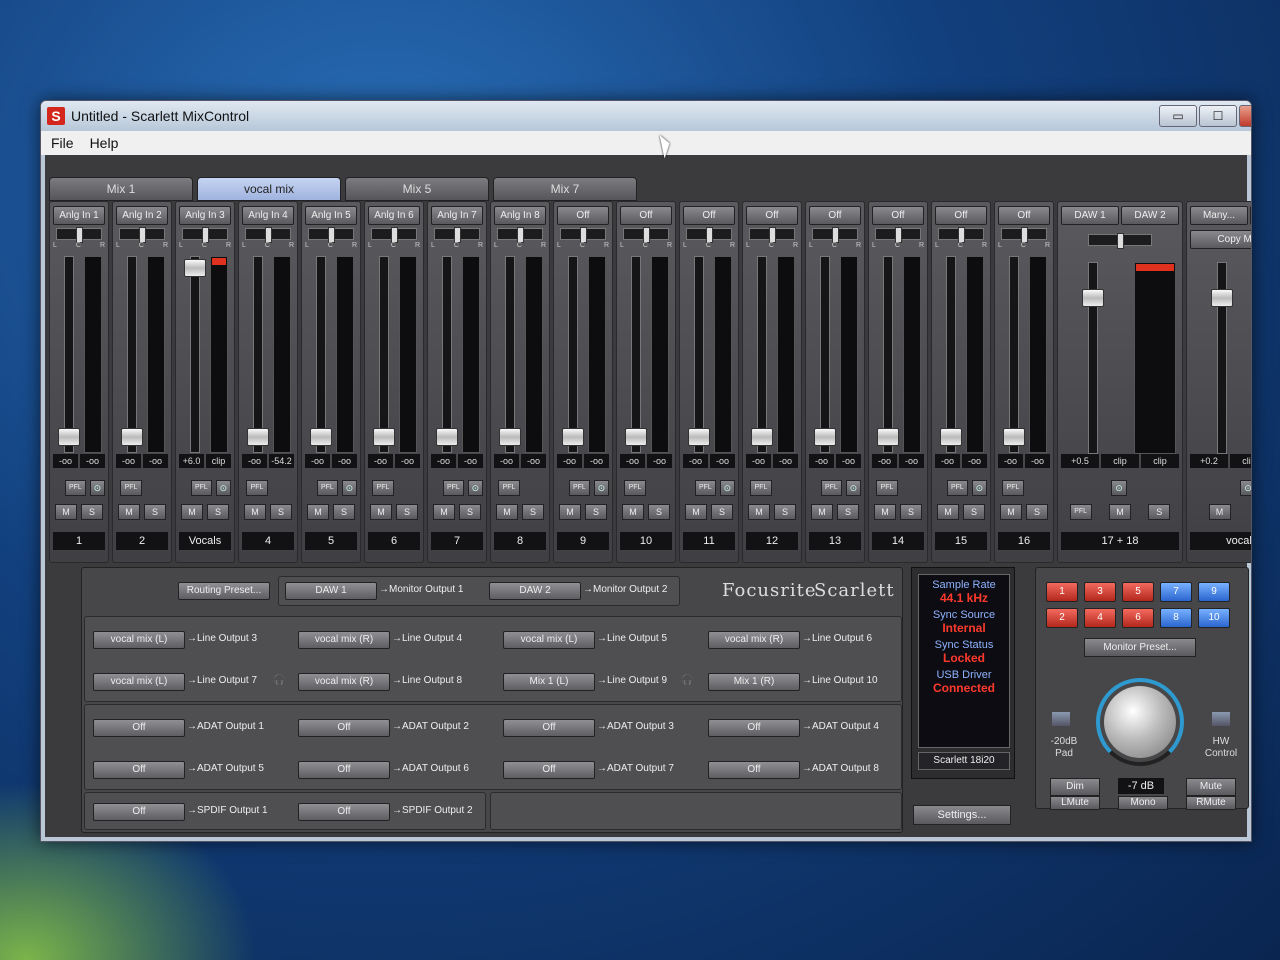 The width and height of the screenshot is (1280, 960). Describe the element at coordinates (1140, 722) in the screenshot. I see `monitor-volume-knob` at that location.